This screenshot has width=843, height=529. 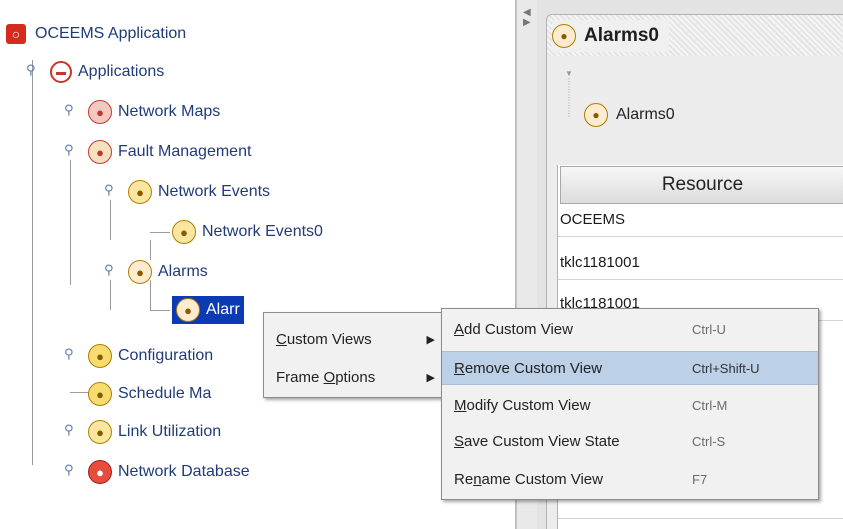 I want to click on menu-item-save-custom-view-state: Save Custom View State Ctrl-S, so click(x=630, y=441).